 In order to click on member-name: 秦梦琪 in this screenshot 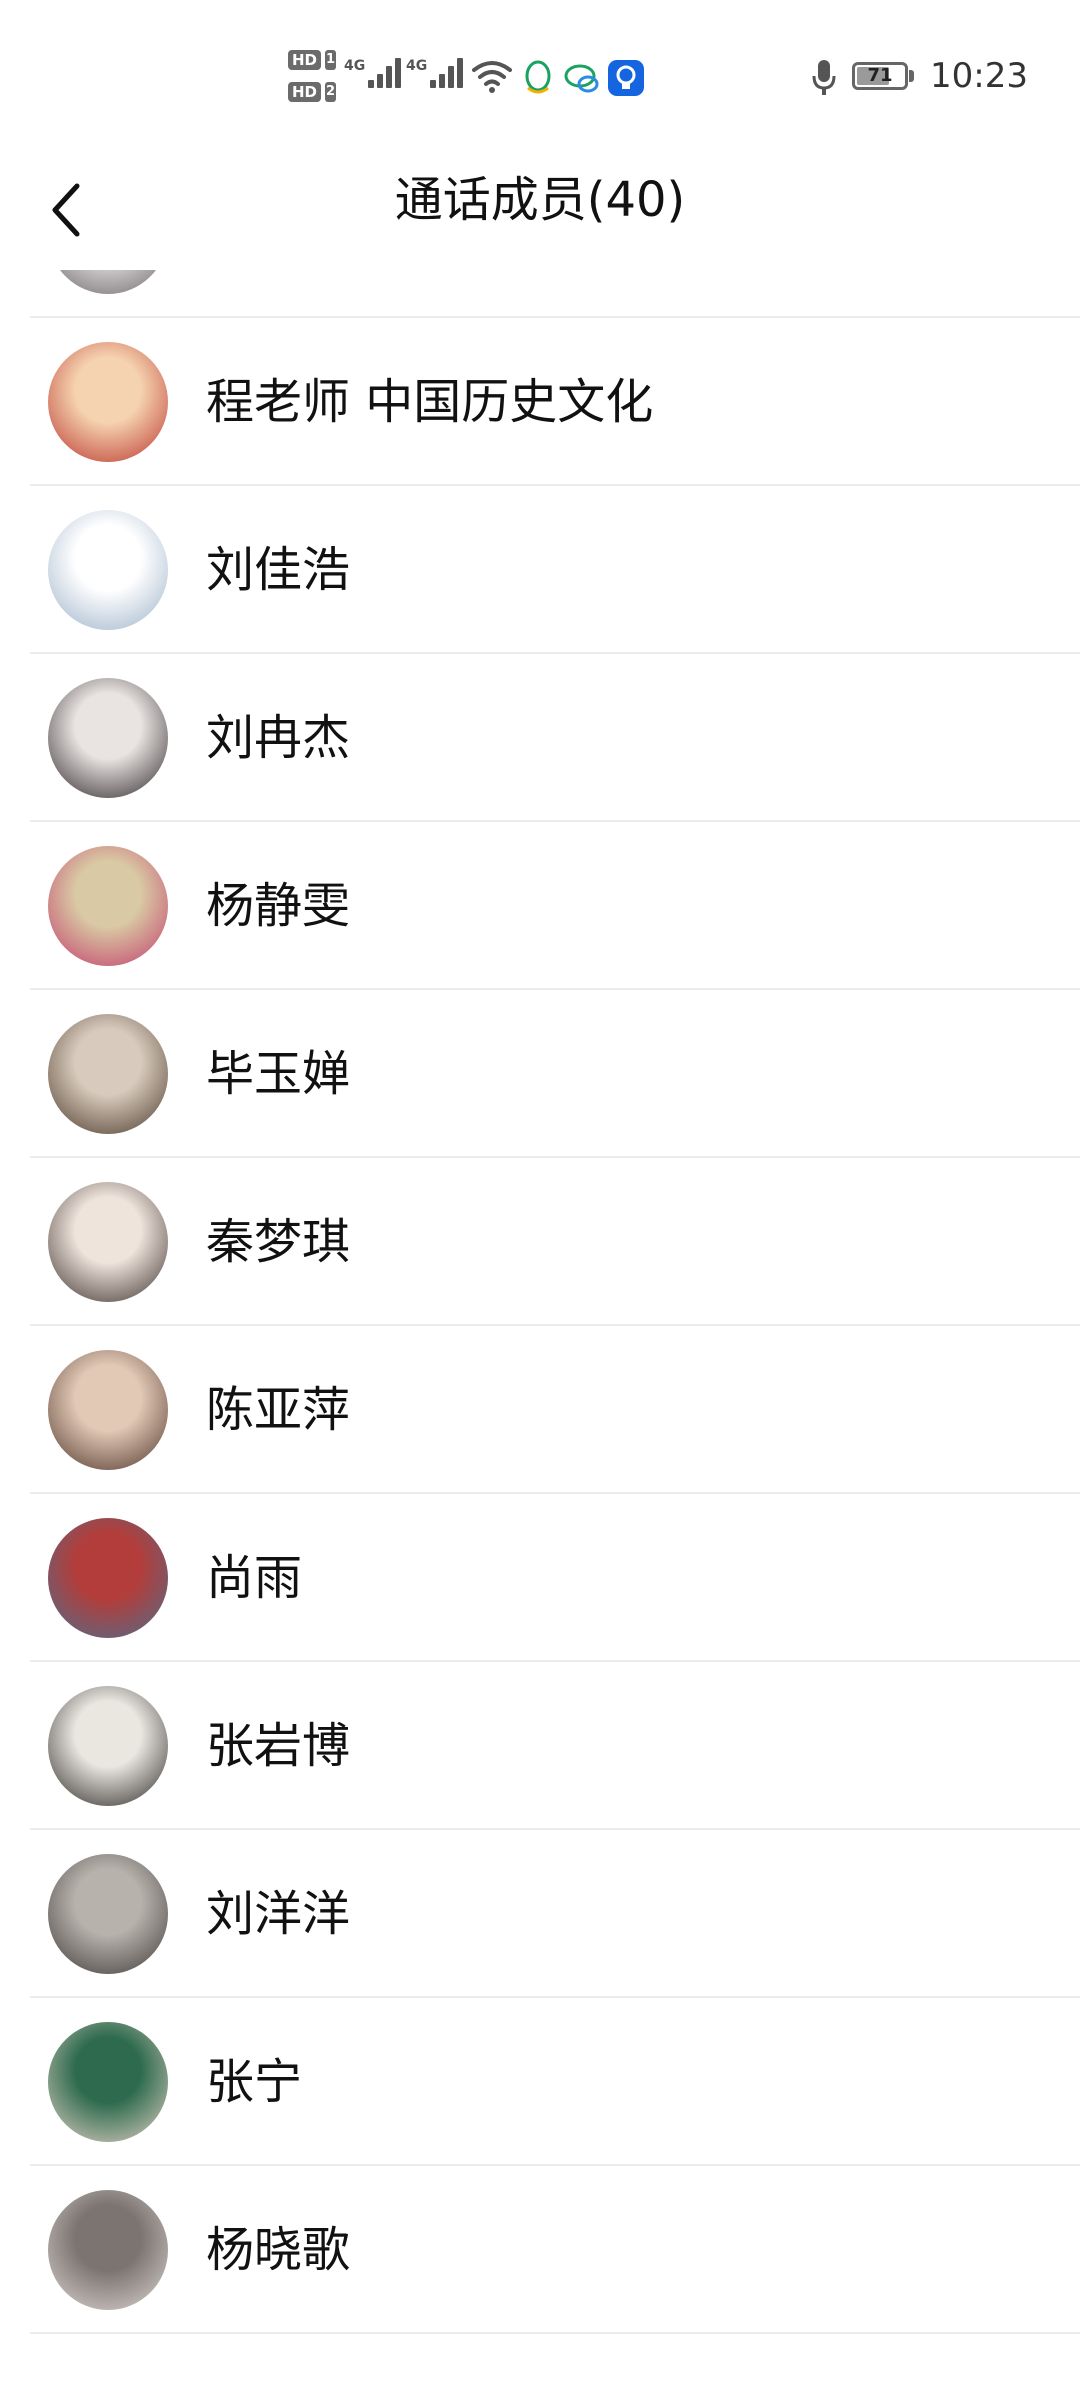, I will do `click(278, 1242)`.